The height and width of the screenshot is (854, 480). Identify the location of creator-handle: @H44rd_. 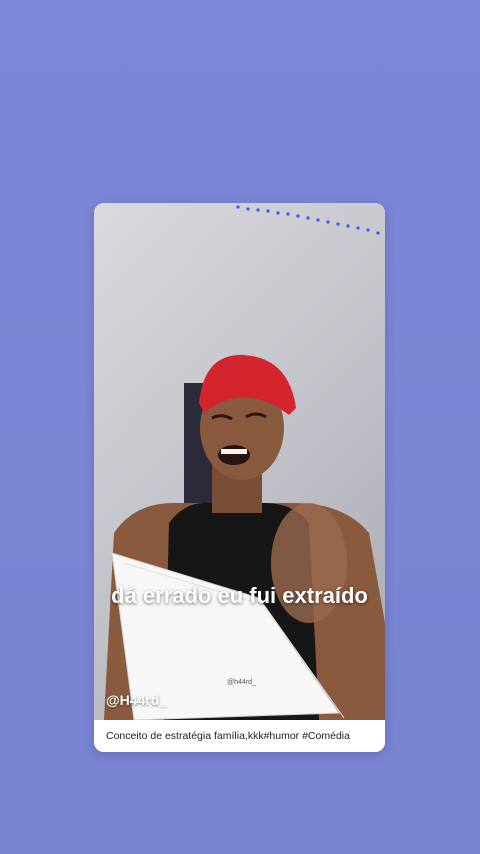
(136, 700).